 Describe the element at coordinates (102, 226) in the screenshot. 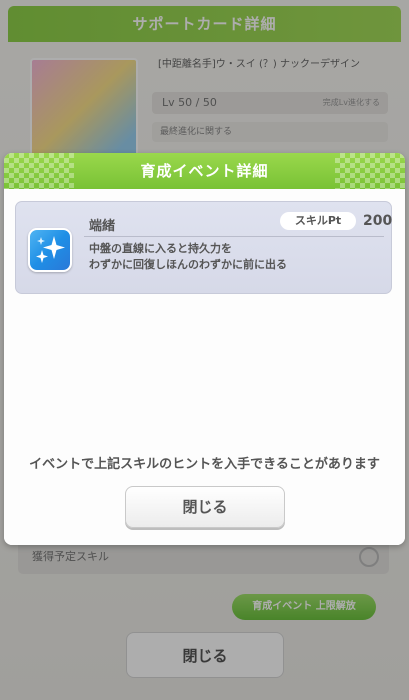

I see `skill-name: 端緒` at that location.